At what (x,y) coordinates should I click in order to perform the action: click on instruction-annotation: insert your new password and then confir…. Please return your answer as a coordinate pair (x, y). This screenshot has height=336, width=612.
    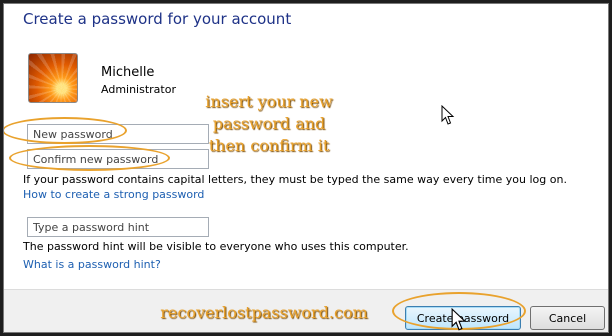
    Looking at the image, I should click on (269, 124).